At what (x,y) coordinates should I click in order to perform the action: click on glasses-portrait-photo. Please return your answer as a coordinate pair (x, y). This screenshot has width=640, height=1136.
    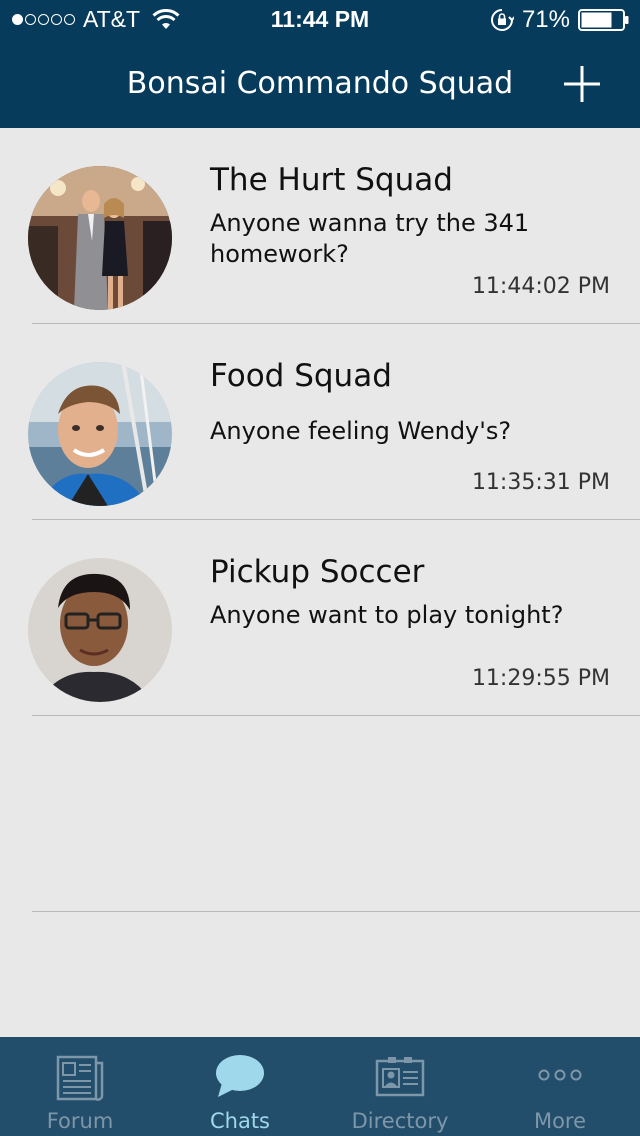
    Looking at the image, I should click on (100, 630).